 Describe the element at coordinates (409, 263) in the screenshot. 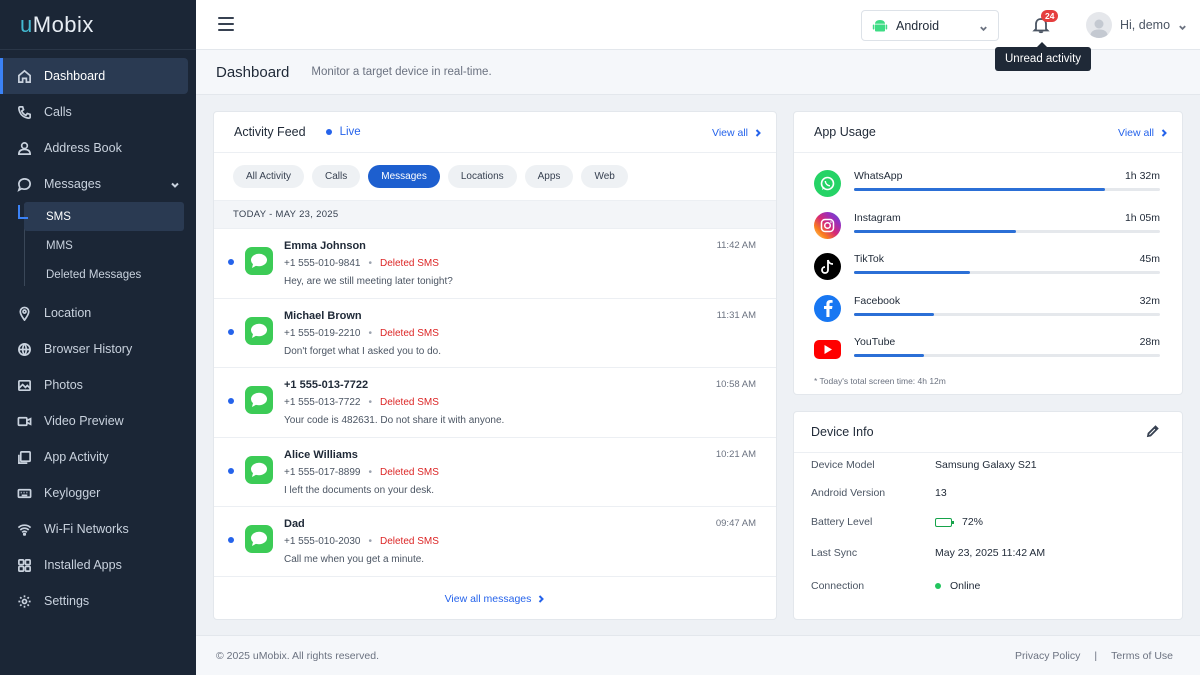

I see `deleted-tag: Deleted SMS` at that location.